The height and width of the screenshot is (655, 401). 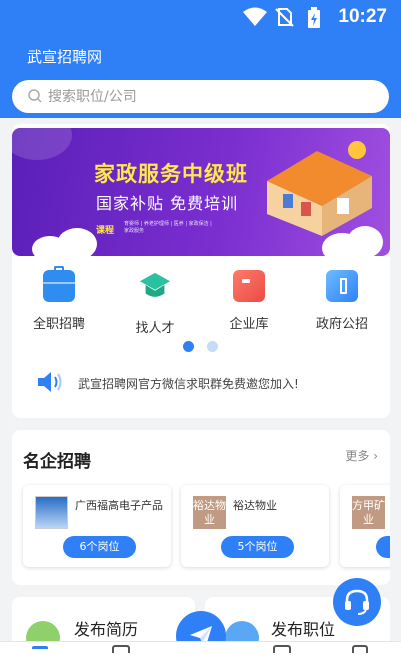 I want to click on wifi-icon, so click(x=255, y=16).